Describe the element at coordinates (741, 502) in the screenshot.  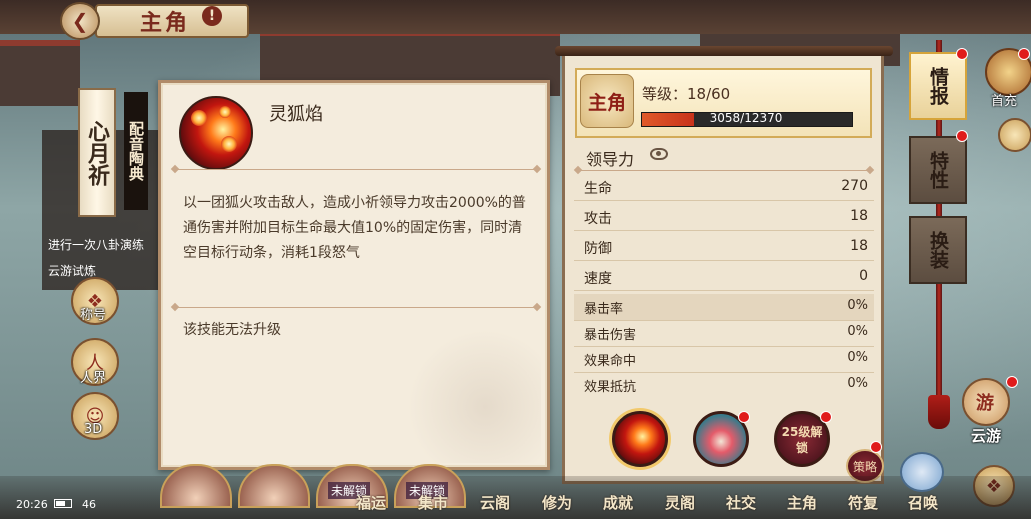
I see `nav-social: 社交` at that location.